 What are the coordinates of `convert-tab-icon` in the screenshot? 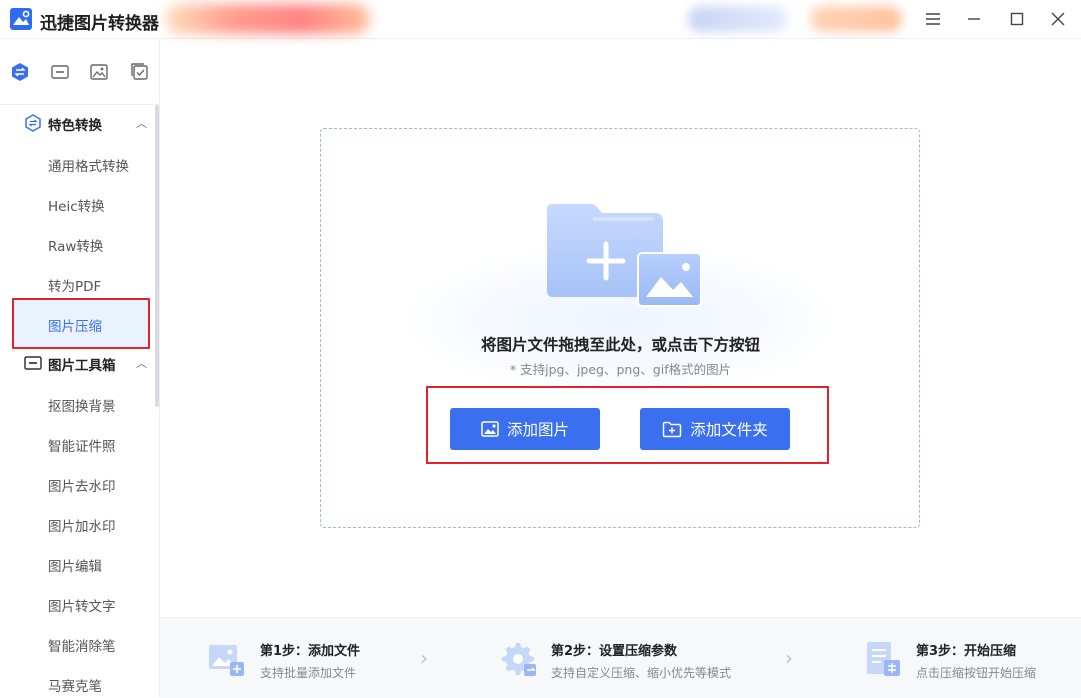 It's located at (20, 72).